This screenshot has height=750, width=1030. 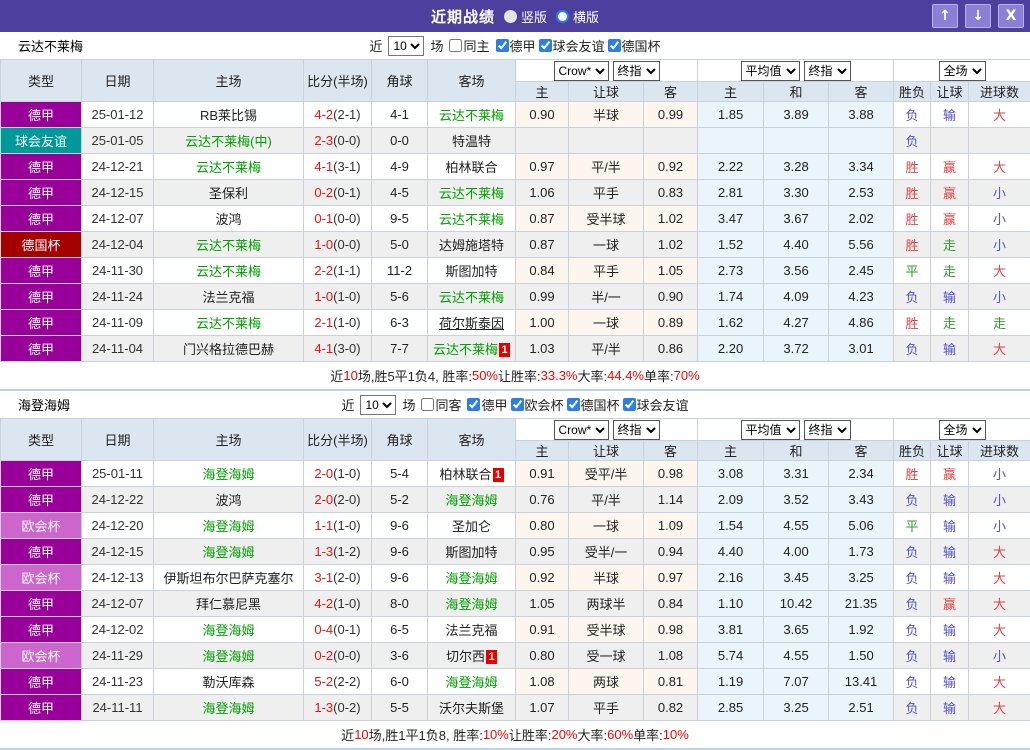 What do you see at coordinates (118, 193) in the screenshot?
I see `match-date: 24-12-15` at bounding box center [118, 193].